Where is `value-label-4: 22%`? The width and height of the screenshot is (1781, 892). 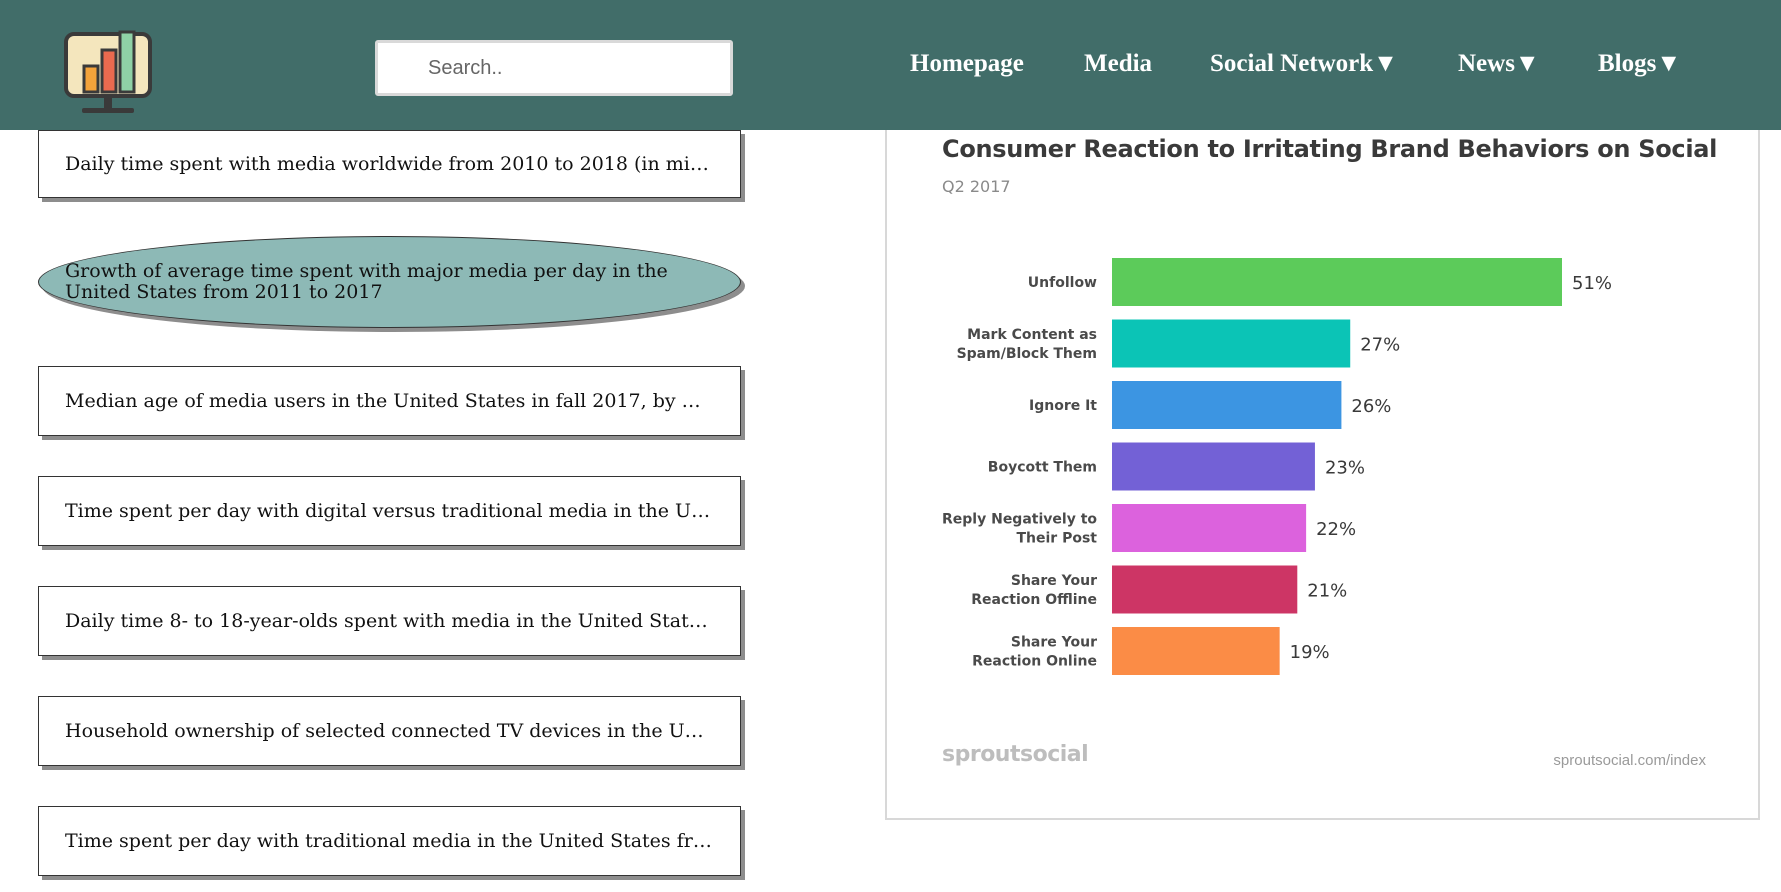
value-label-4: 22% is located at coordinates (1336, 529).